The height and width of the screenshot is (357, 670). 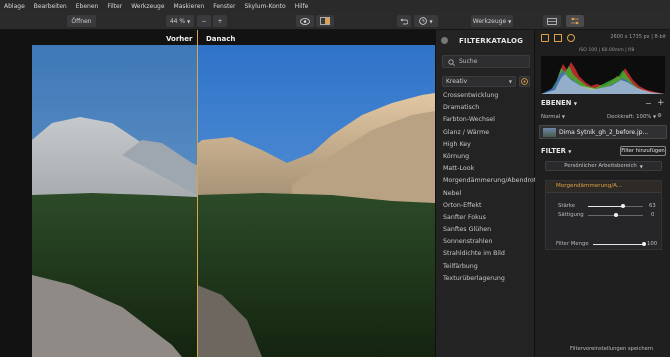 I want to click on before-after-divider-handle, so click(x=197, y=193).